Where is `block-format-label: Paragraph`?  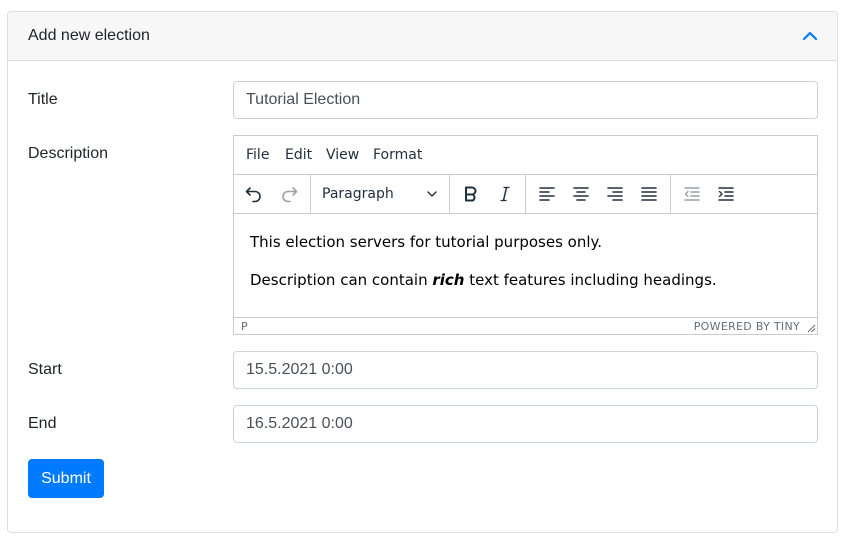 block-format-label: Paragraph is located at coordinates (358, 194).